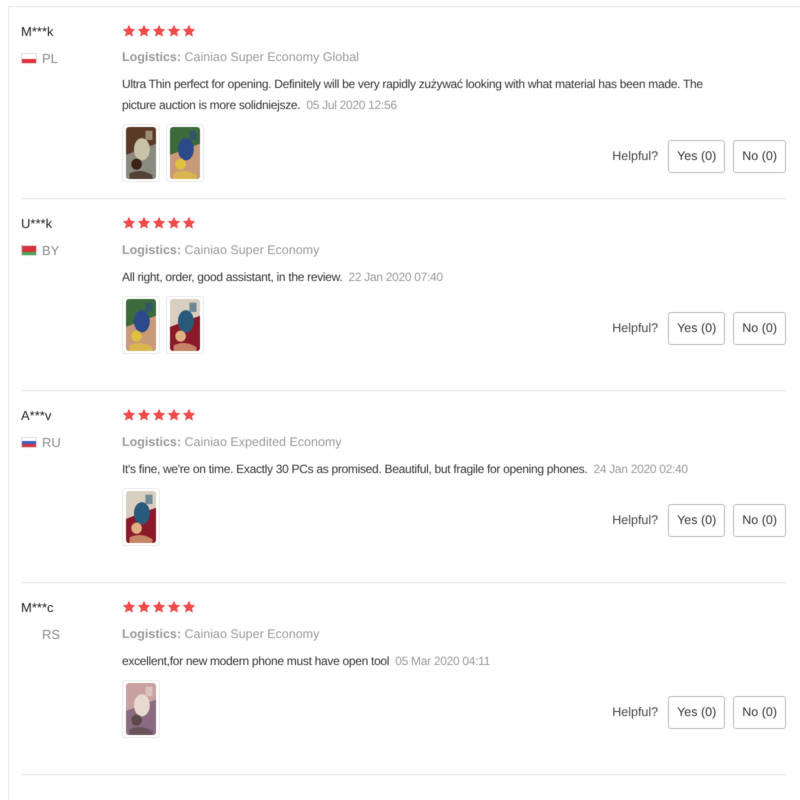  What do you see at coordinates (37, 31) in the screenshot?
I see `reviewer-name: M***k` at bounding box center [37, 31].